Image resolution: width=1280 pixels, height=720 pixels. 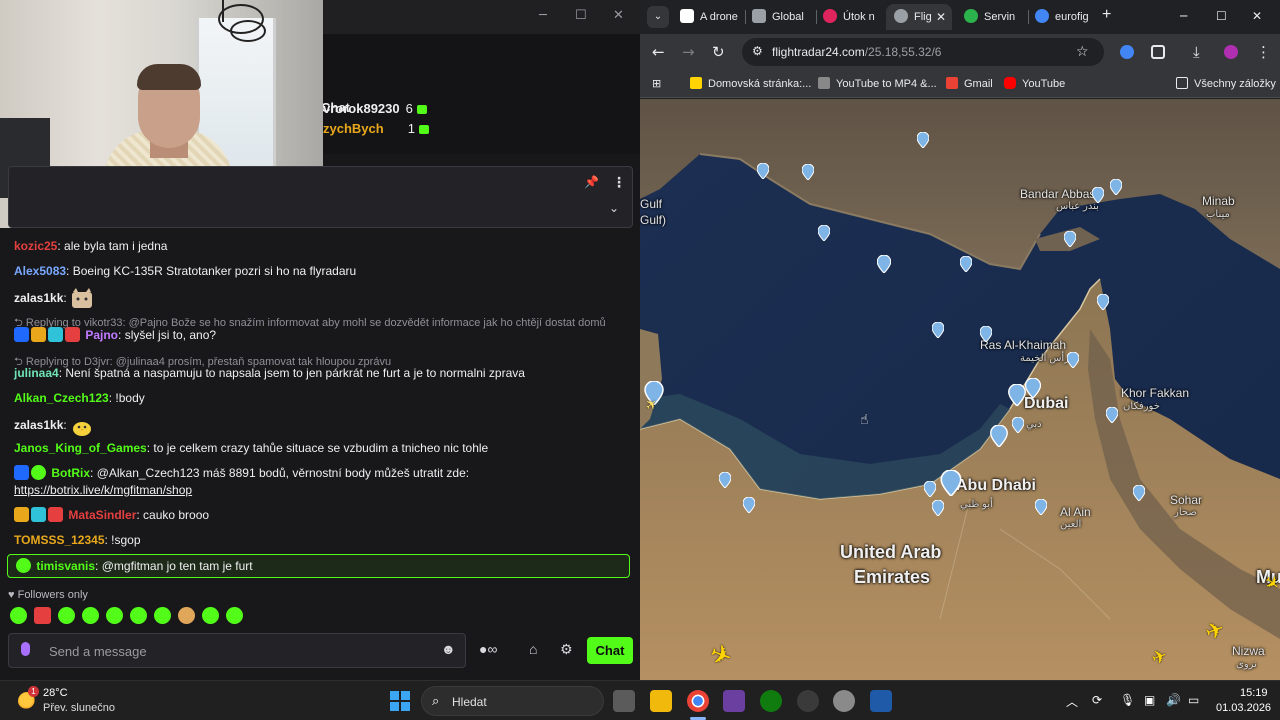 What do you see at coordinates (1149, 700) in the screenshot?
I see `network-icon: ▣` at bounding box center [1149, 700].